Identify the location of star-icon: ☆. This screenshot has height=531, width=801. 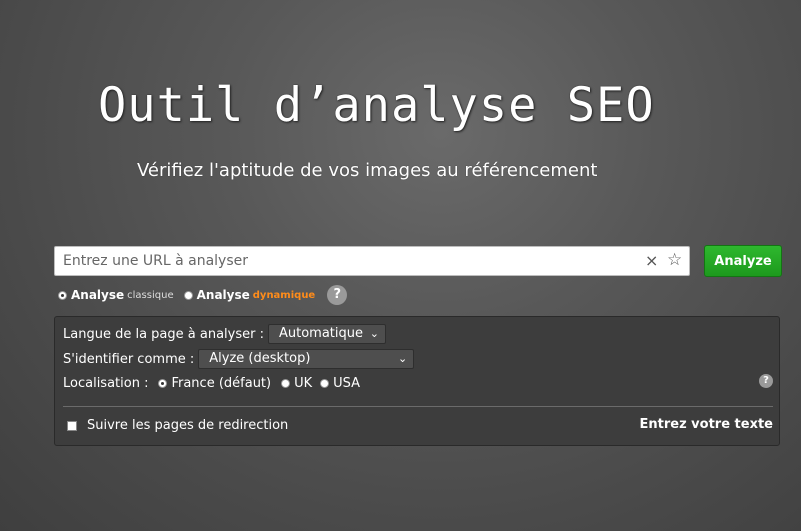
(674, 260).